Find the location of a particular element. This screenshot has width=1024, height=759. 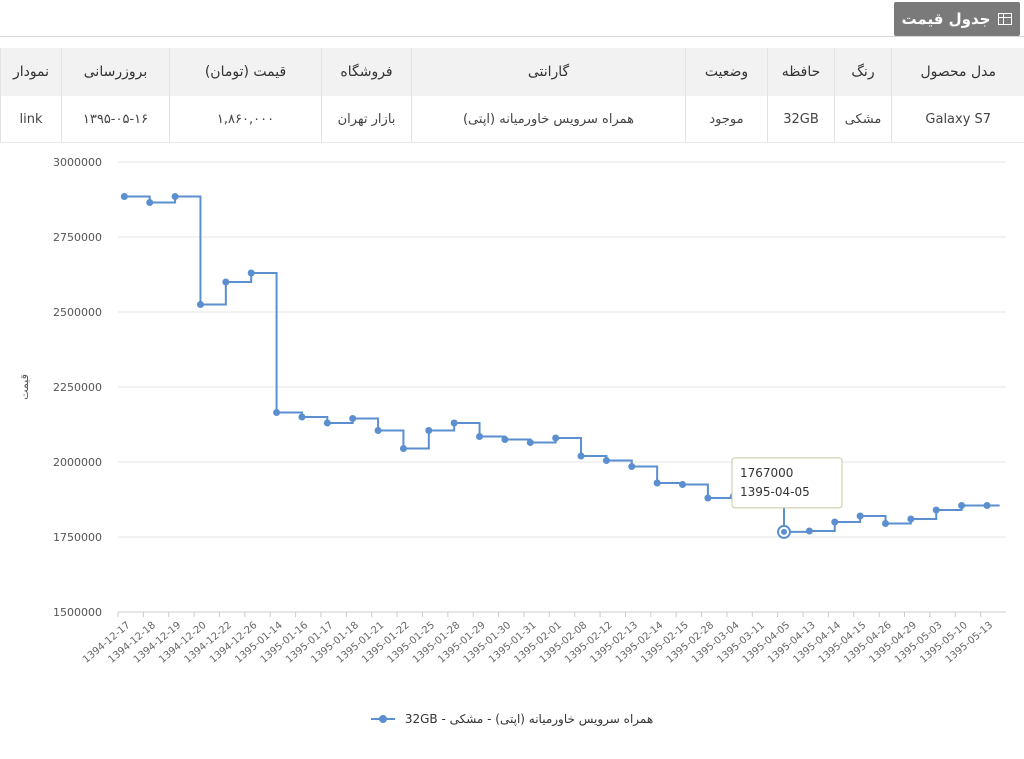

y-tick-label: 2500000 is located at coordinates (77, 312).